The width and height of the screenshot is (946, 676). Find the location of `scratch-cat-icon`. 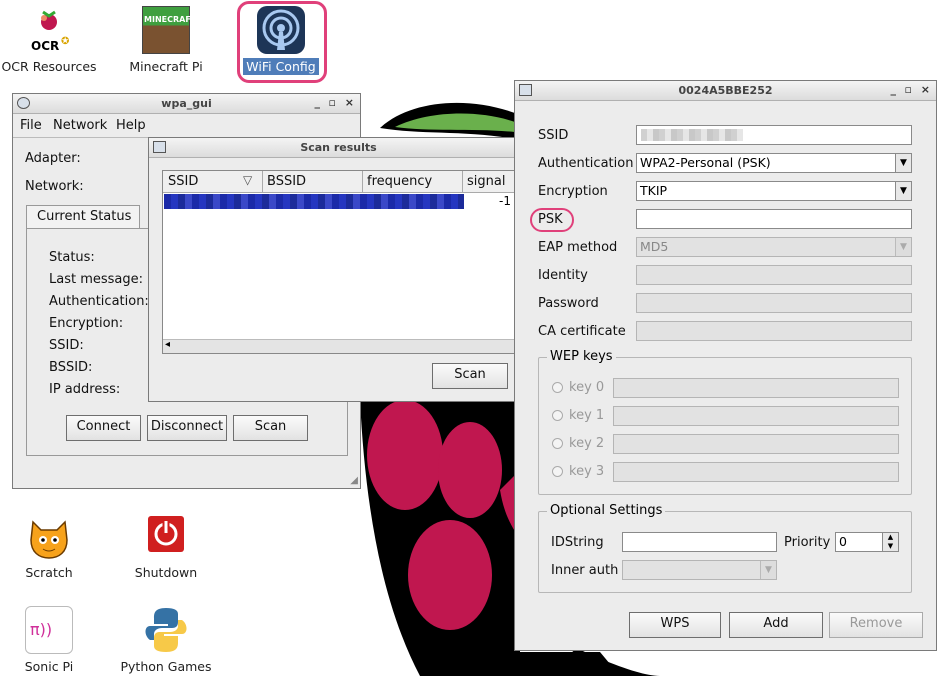

scratch-cat-icon is located at coordinates (49, 539).